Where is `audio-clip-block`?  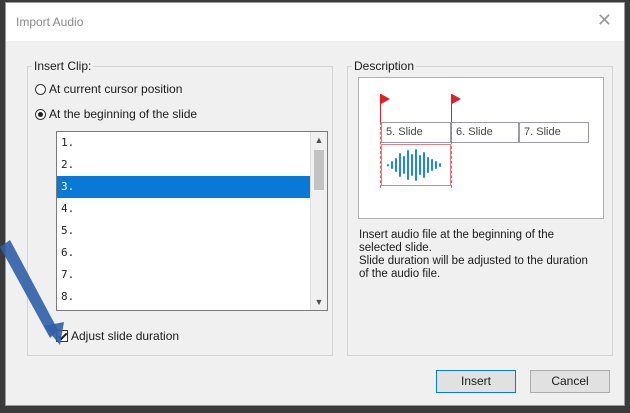
audio-clip-block is located at coordinates (416, 165).